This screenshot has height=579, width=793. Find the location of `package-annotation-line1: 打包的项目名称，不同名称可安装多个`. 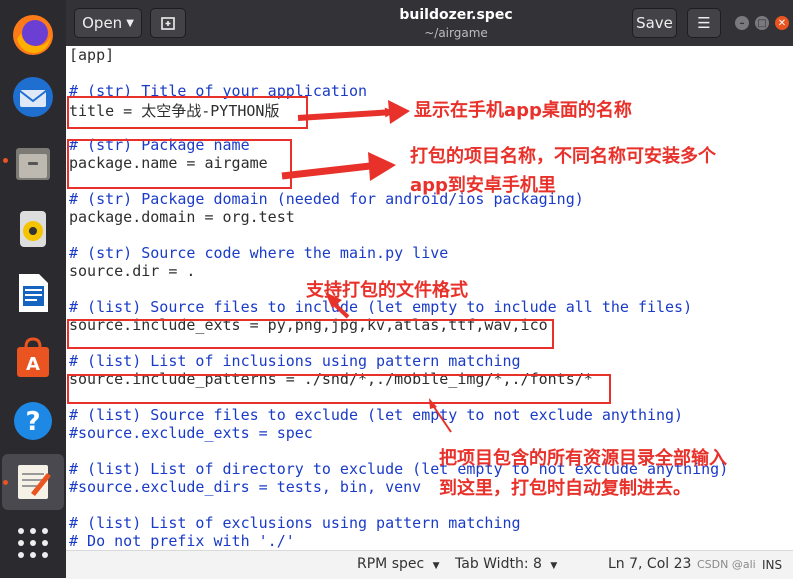

package-annotation-line1: 打包的项目名称，不同名称可安装多个 is located at coordinates (563, 156).